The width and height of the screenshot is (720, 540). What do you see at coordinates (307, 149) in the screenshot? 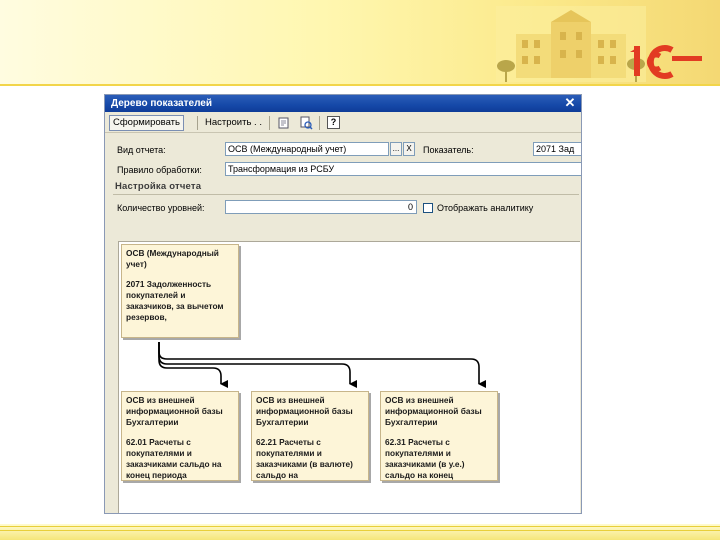
I see `report-type-field: ОСВ (Международный учет)` at bounding box center [307, 149].